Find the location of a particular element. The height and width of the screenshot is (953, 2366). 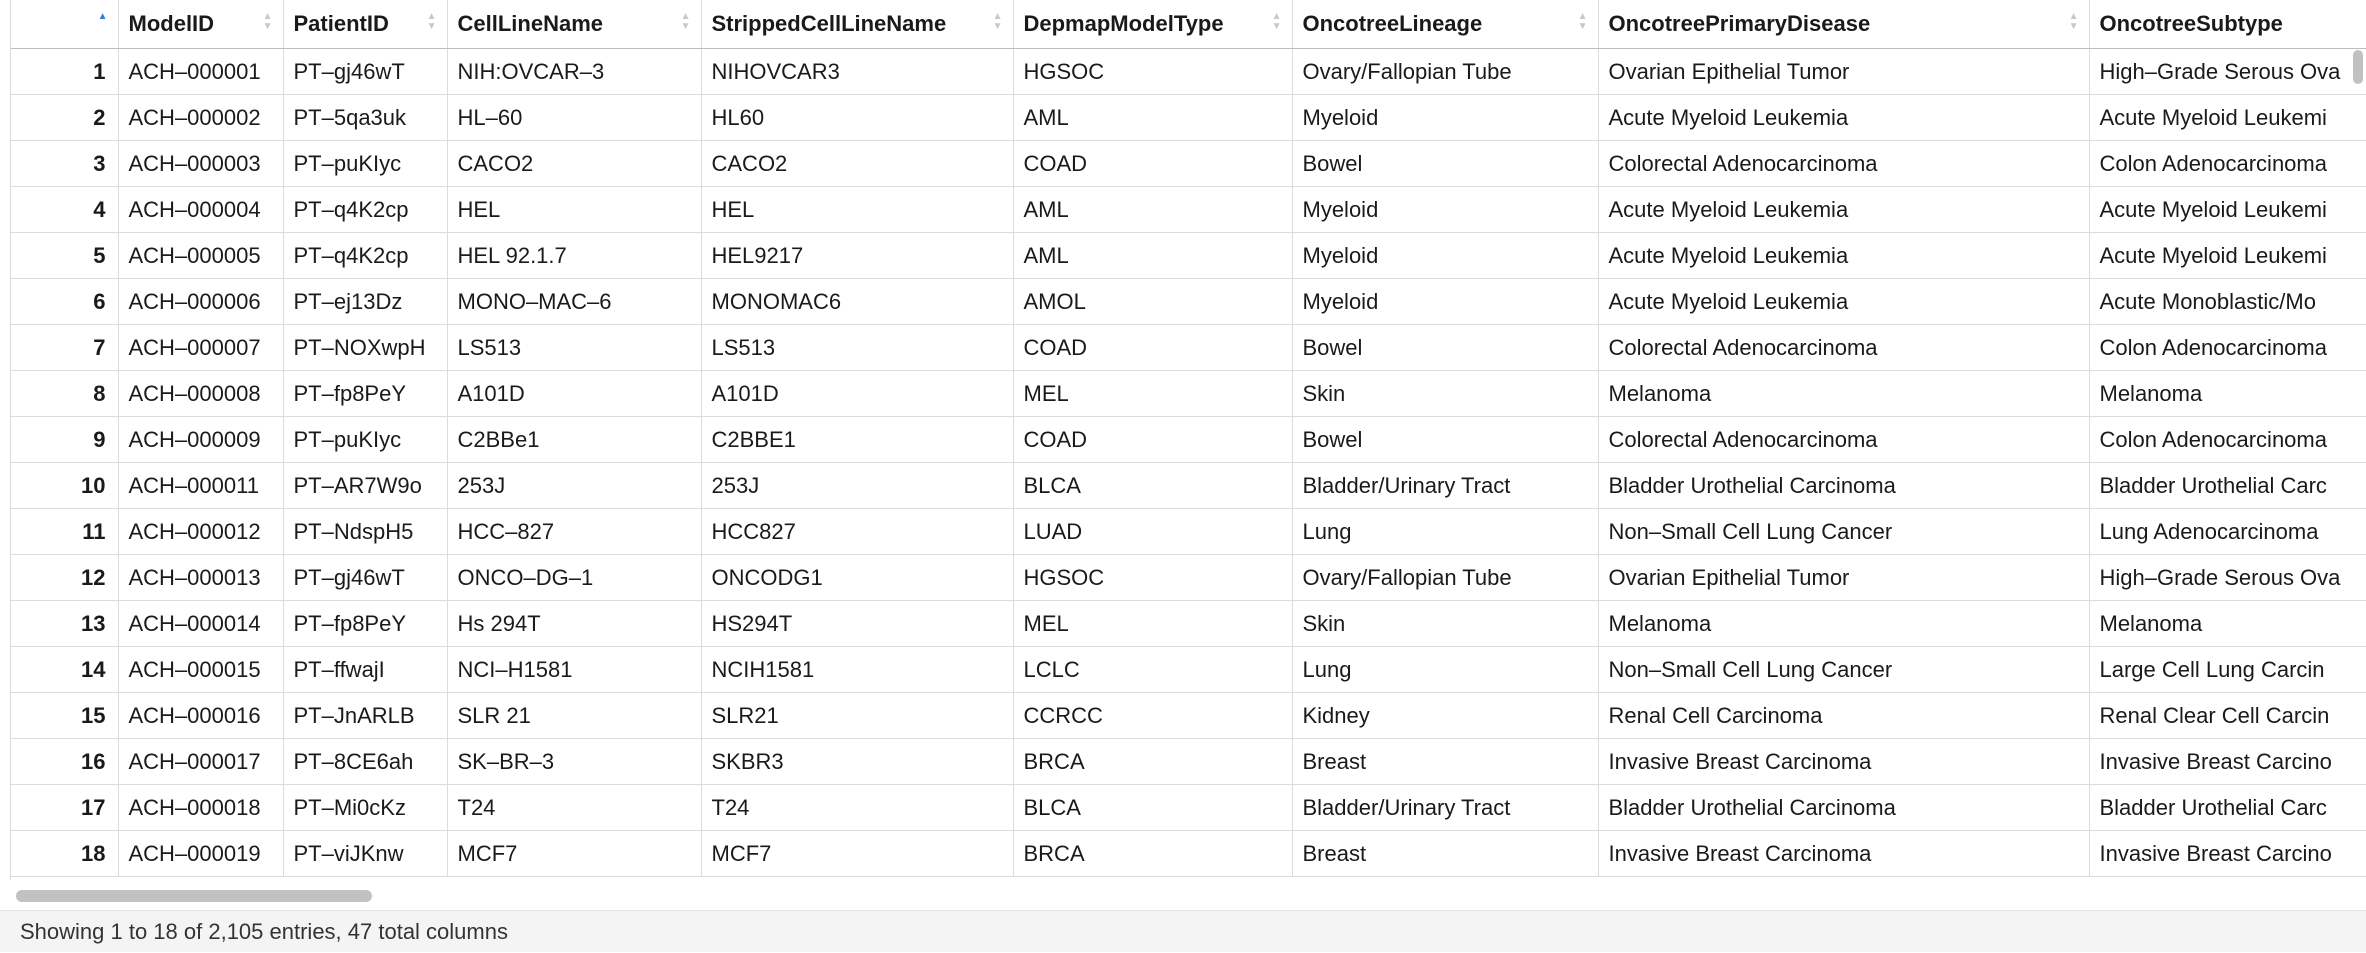

table-cell: AMOL is located at coordinates (1153, 301).